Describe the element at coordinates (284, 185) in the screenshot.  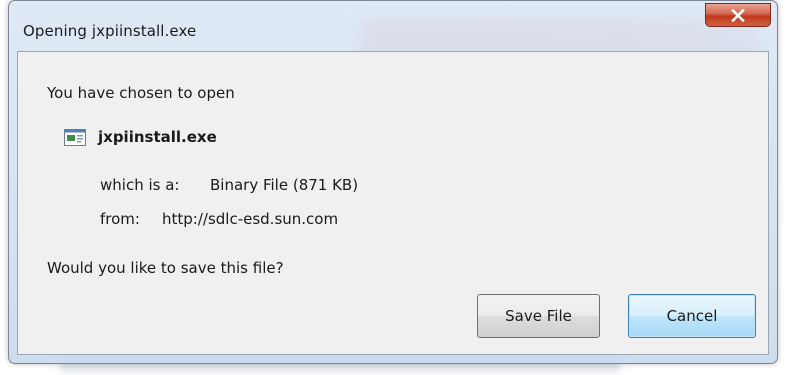
I see `file-type-value: Binary File (871 KB)` at that location.